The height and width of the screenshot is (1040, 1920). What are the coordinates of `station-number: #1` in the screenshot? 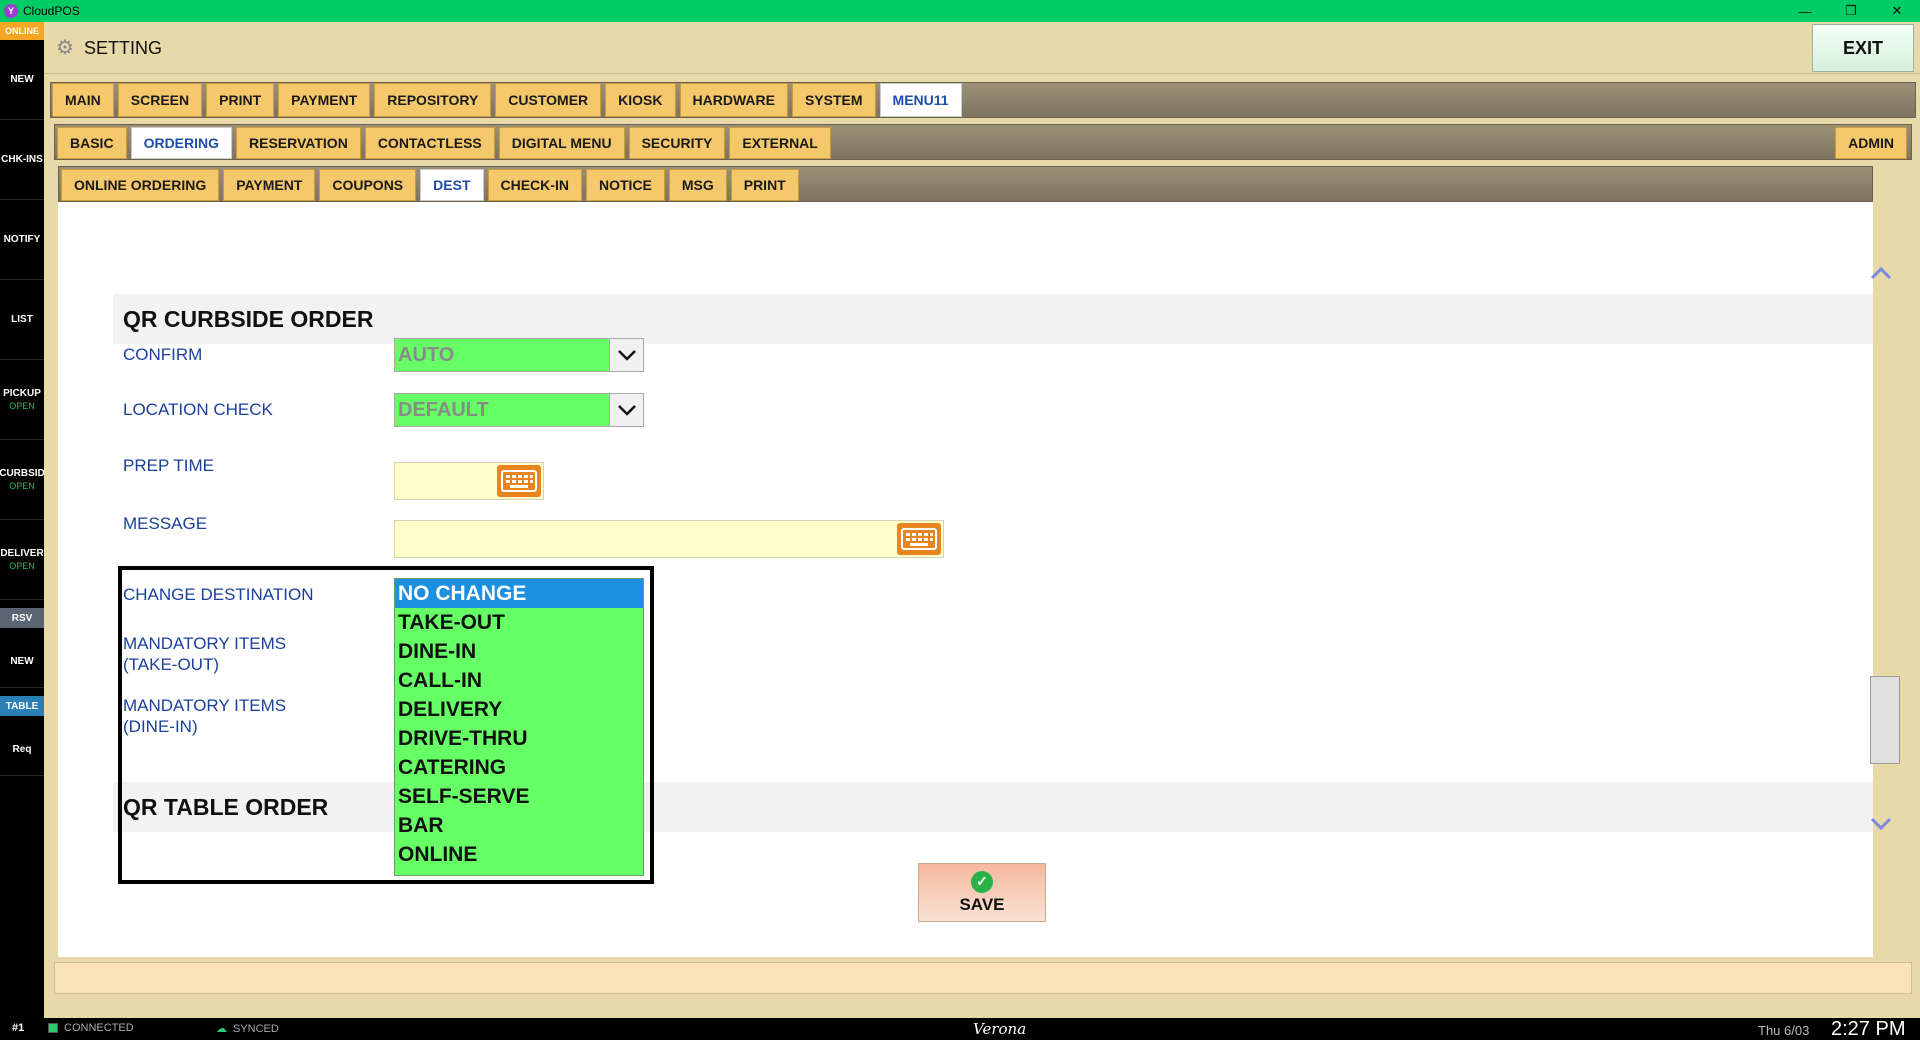 It's located at (18, 1028).